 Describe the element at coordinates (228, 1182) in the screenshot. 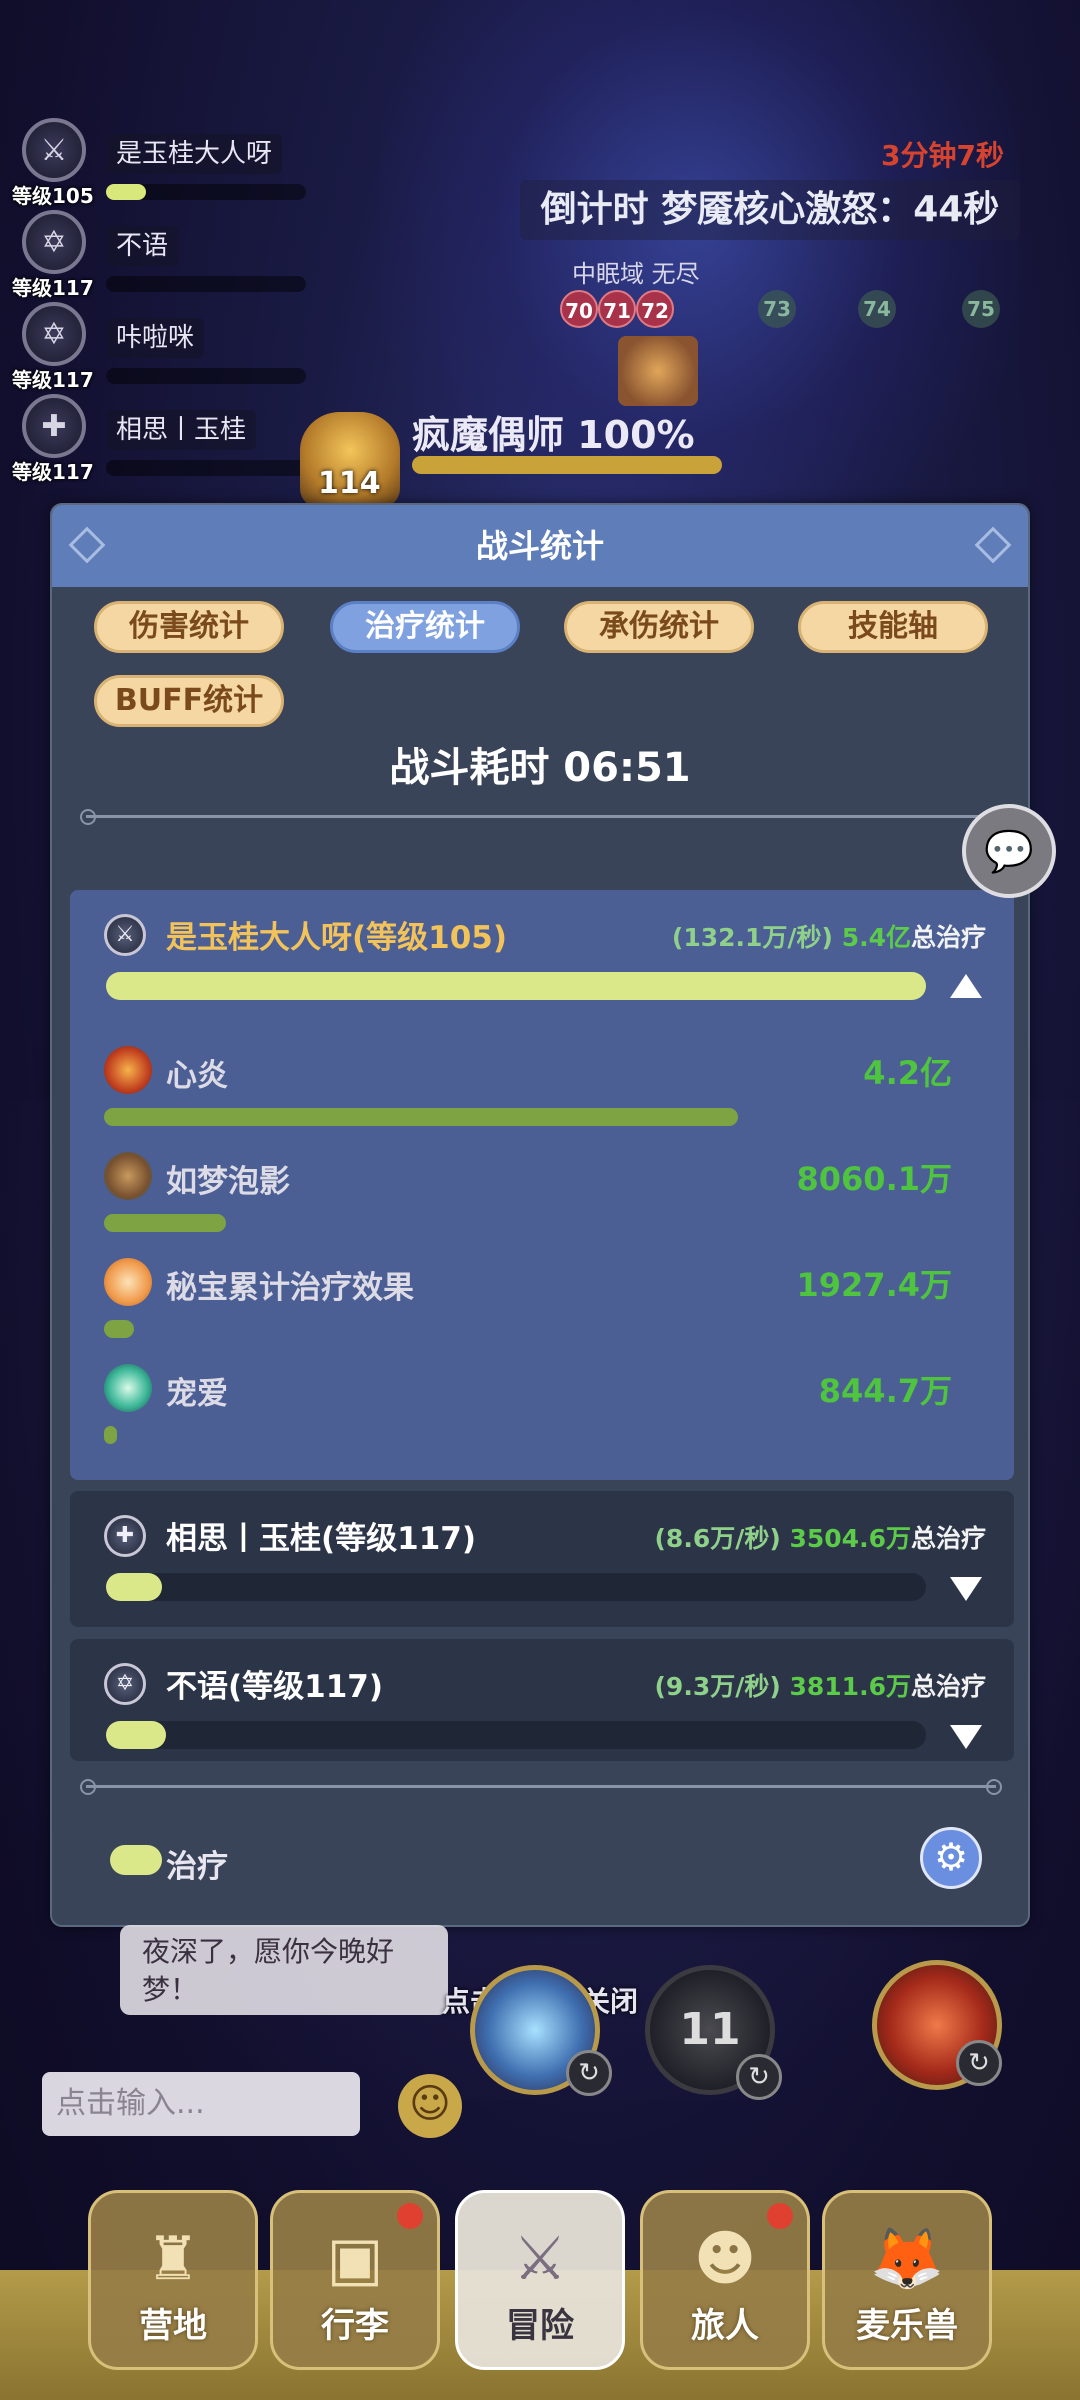

I see `skill-name: 如梦泡影` at that location.